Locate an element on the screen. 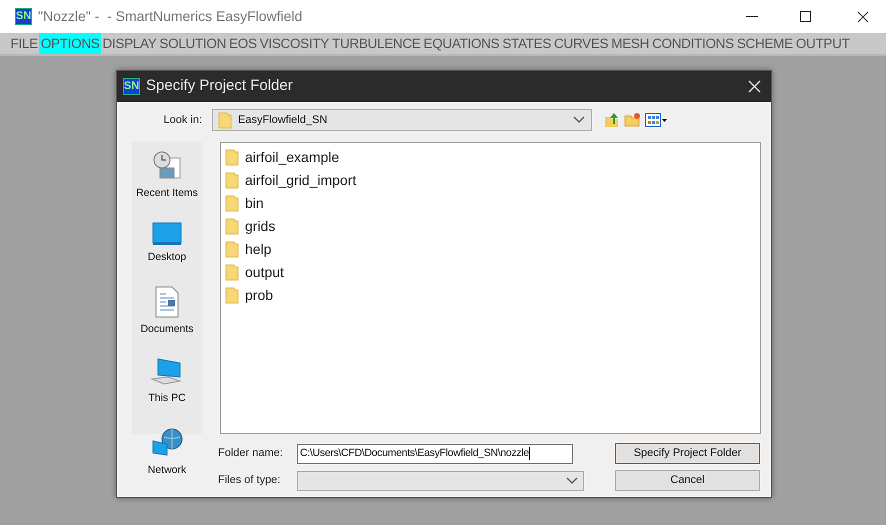 This screenshot has height=525, width=886. place-item: Desktop is located at coordinates (167, 244).